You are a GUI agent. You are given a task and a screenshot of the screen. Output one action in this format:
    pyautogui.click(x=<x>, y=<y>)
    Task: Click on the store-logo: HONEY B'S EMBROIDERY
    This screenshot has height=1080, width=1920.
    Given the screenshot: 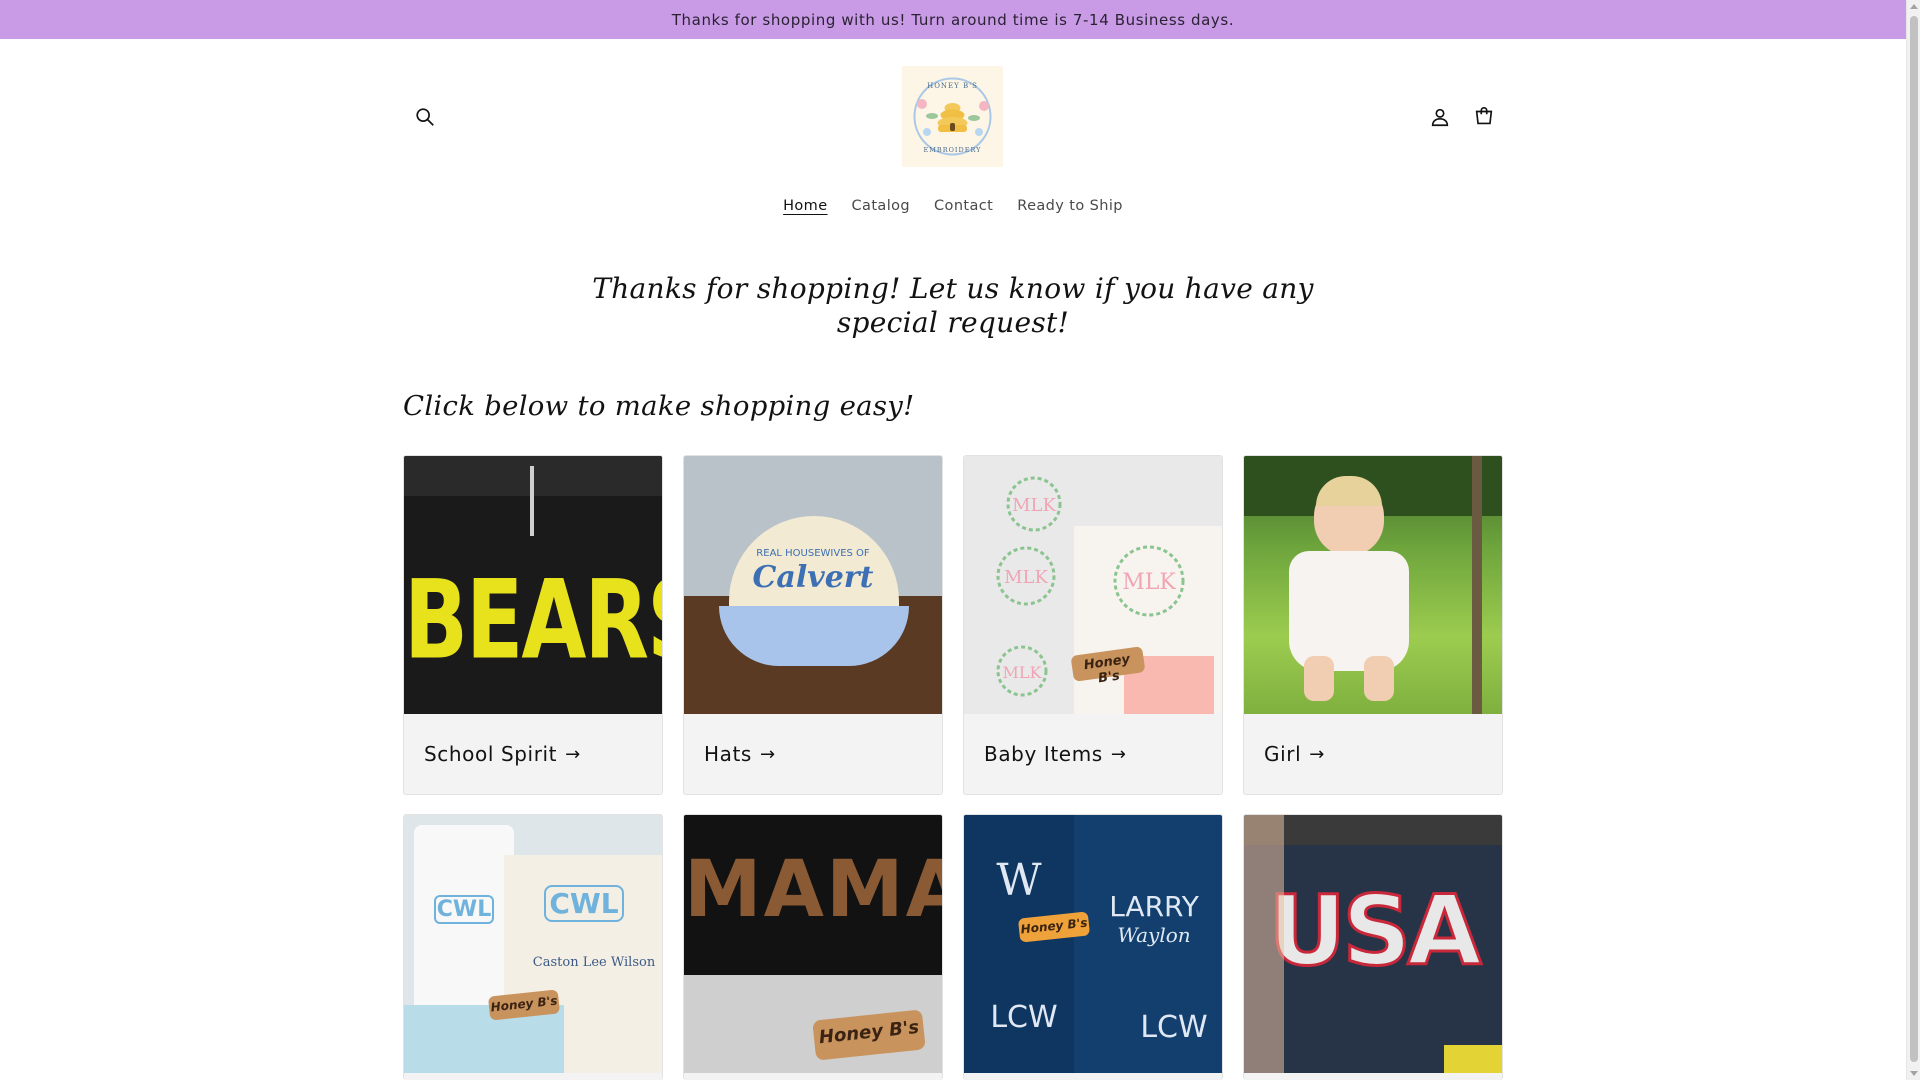 What is the action you would take?
    pyautogui.click(x=952, y=116)
    